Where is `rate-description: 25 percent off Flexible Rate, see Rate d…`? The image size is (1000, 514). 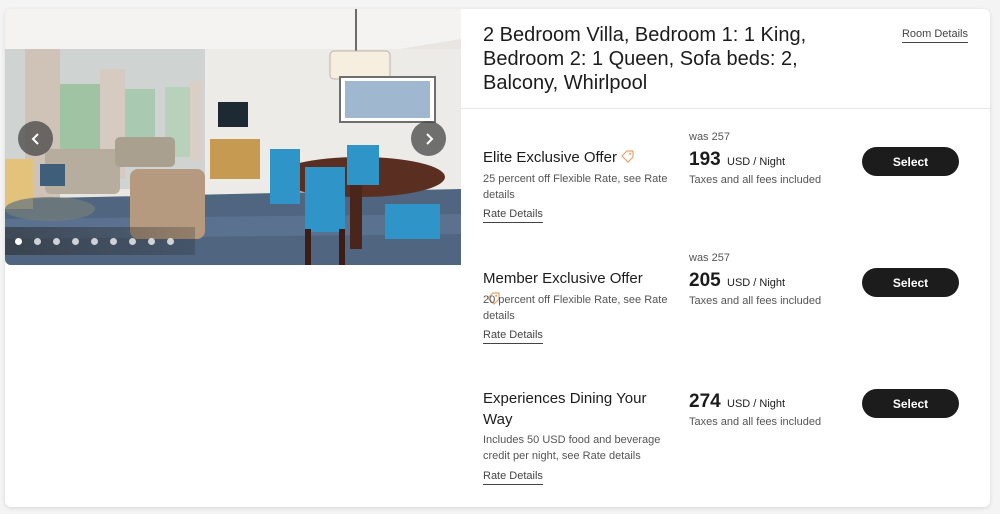
rate-description: 25 percent off Flexible Rate, see Rate d… is located at coordinates (575, 187).